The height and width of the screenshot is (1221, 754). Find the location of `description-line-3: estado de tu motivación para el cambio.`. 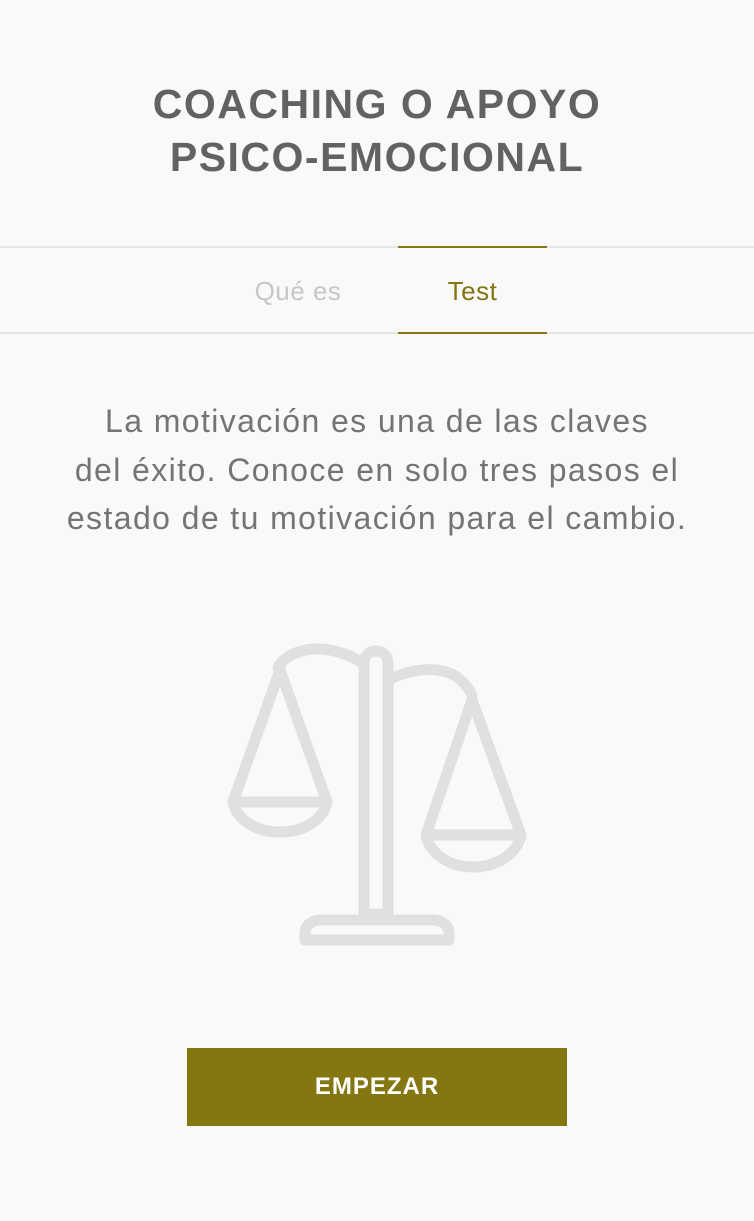

description-line-3: estado de tu motivación para el cambio. is located at coordinates (377, 518).